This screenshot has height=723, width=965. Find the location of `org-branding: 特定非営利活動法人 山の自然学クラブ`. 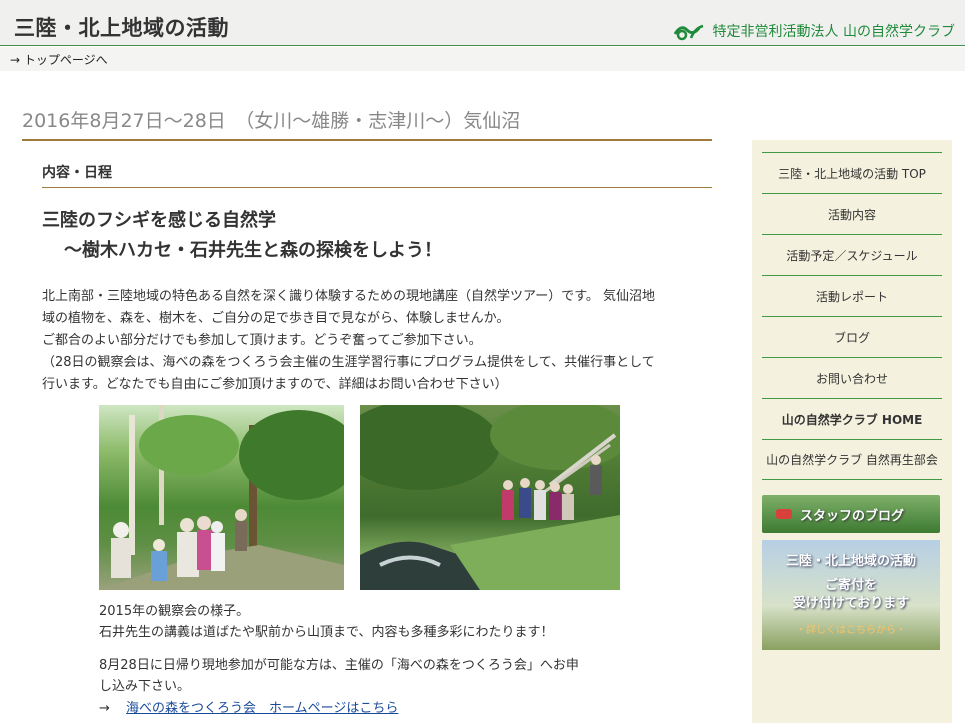

org-branding: 特定非営利活動法人 山の自然学クラブ is located at coordinates (814, 31).